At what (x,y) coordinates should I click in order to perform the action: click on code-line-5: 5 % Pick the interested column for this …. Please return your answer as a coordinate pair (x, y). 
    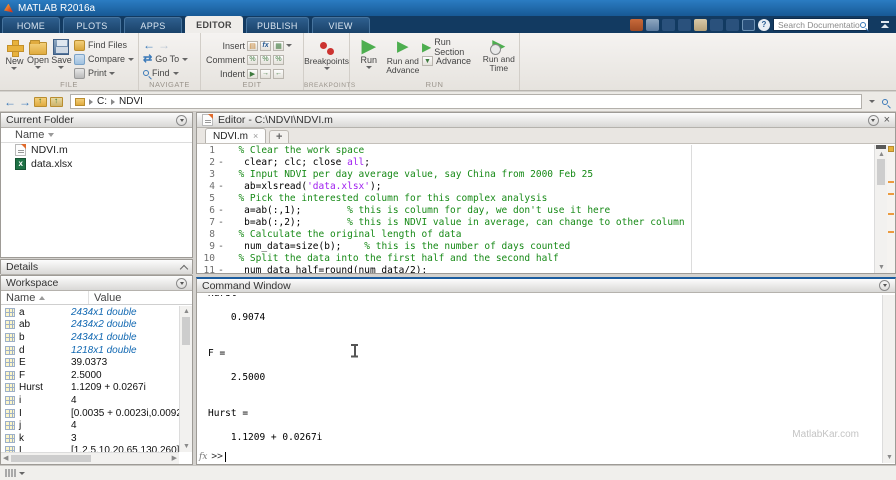
    Looking at the image, I should click on (535, 199).